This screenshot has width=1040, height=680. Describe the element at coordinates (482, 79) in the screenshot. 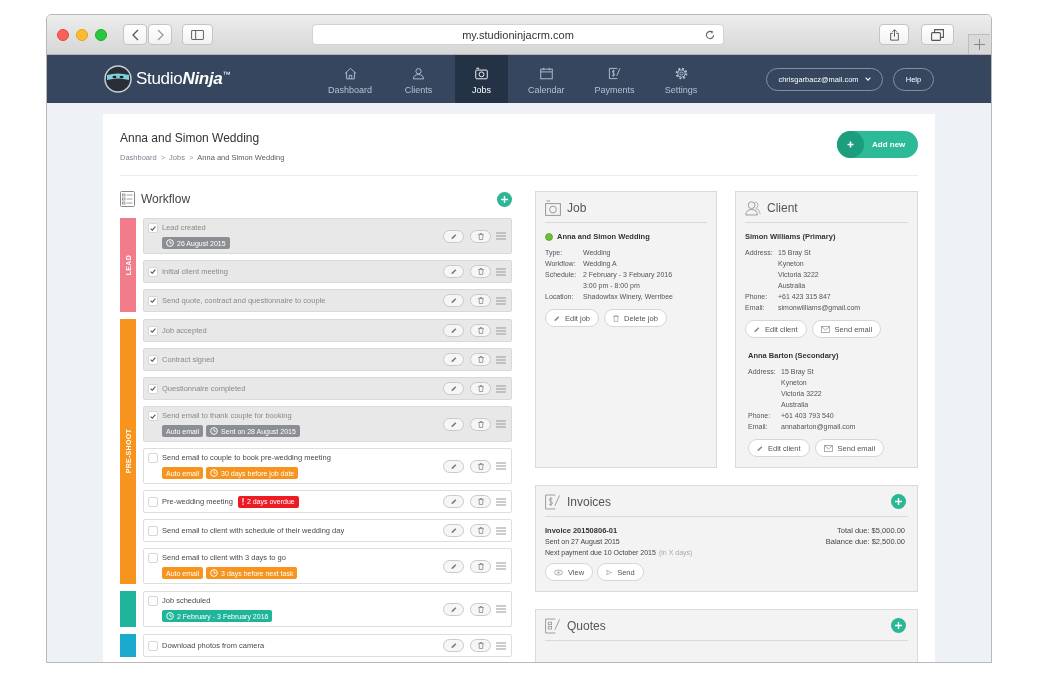

I see `nav-tab: Jobs` at that location.